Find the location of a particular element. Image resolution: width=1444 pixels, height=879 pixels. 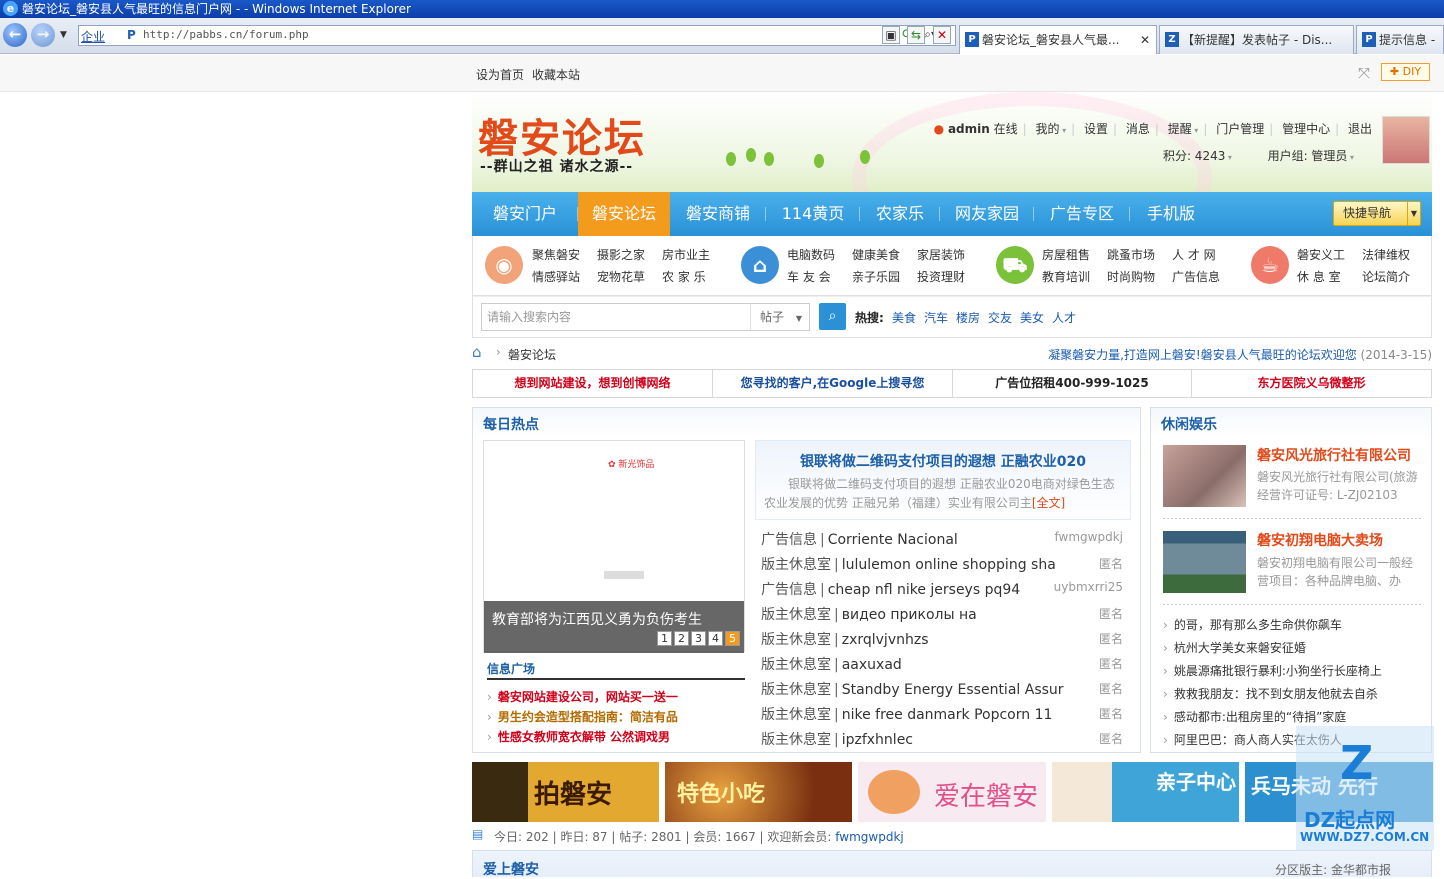

subnav-item: 投资理财 is located at coordinates (941, 276).